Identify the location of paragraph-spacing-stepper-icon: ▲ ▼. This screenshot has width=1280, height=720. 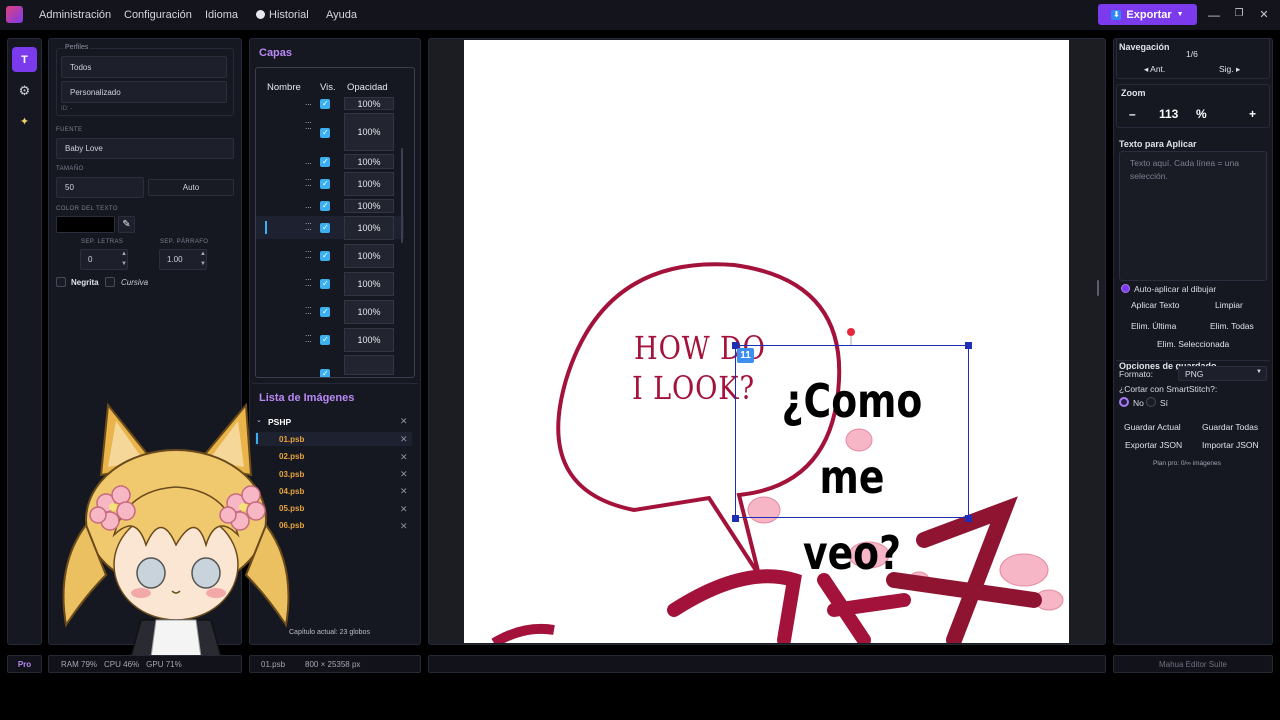
(203, 259).